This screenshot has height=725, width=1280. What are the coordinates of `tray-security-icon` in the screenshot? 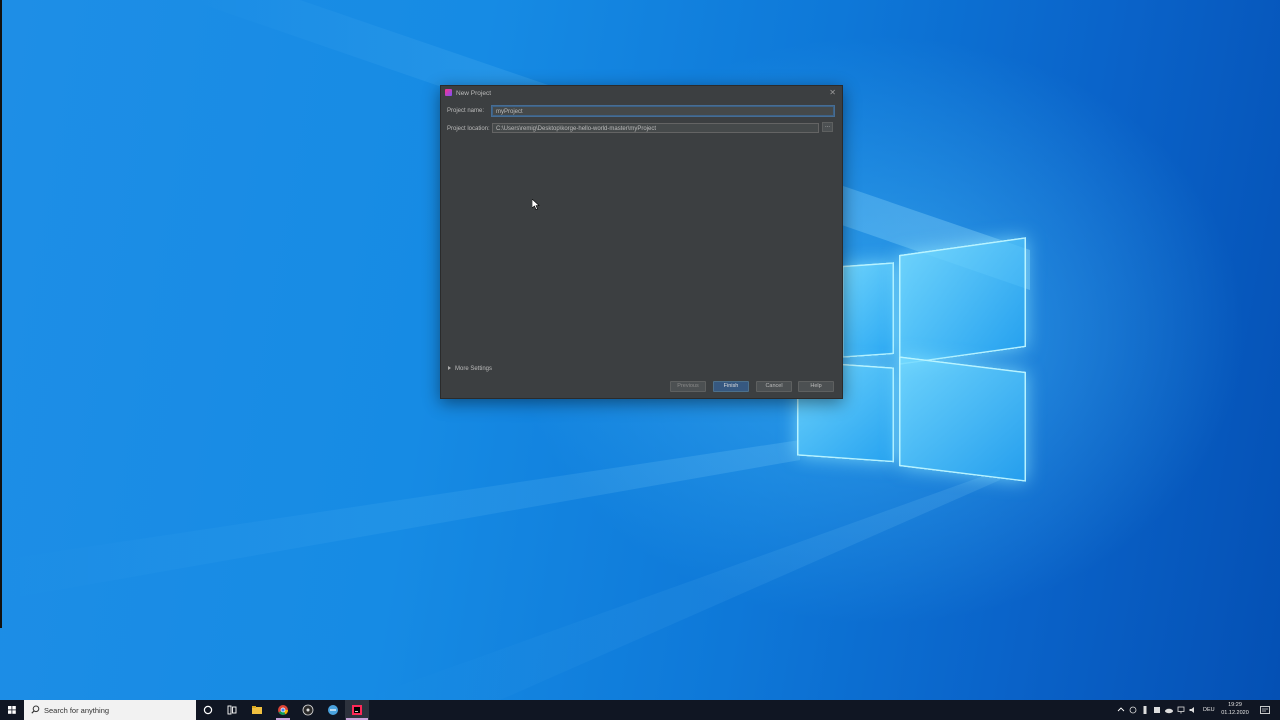 It's located at (1158, 710).